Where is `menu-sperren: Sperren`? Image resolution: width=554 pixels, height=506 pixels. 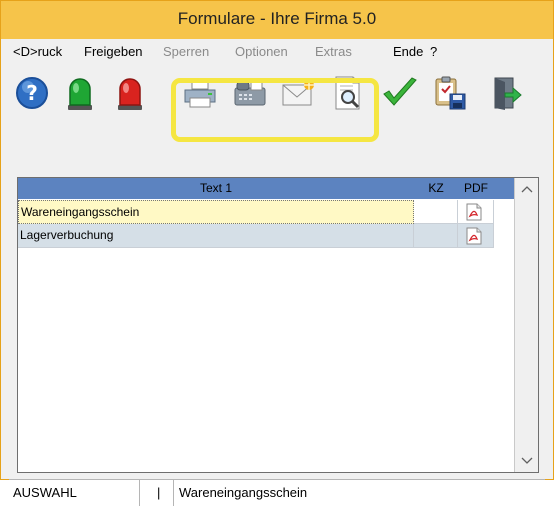 menu-sperren: Sperren is located at coordinates (186, 51).